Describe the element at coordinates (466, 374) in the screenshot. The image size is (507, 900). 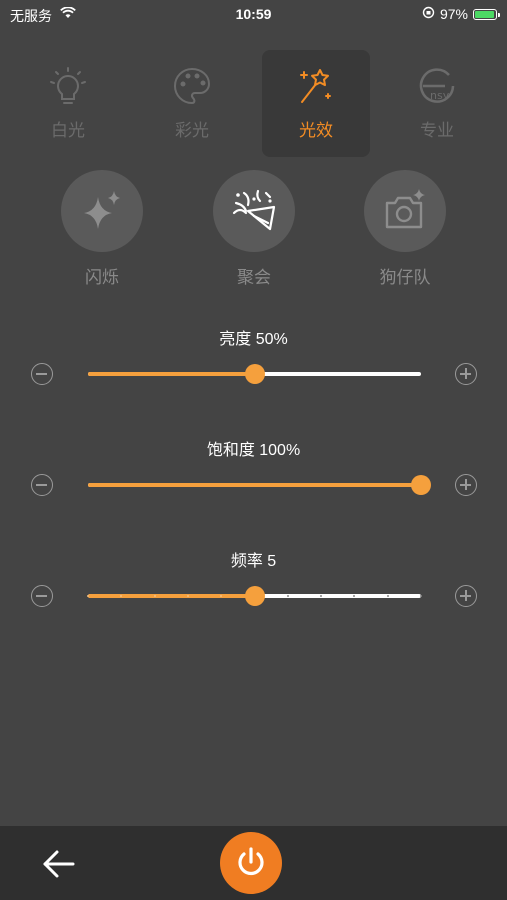
I see `brightness-plus-button` at that location.